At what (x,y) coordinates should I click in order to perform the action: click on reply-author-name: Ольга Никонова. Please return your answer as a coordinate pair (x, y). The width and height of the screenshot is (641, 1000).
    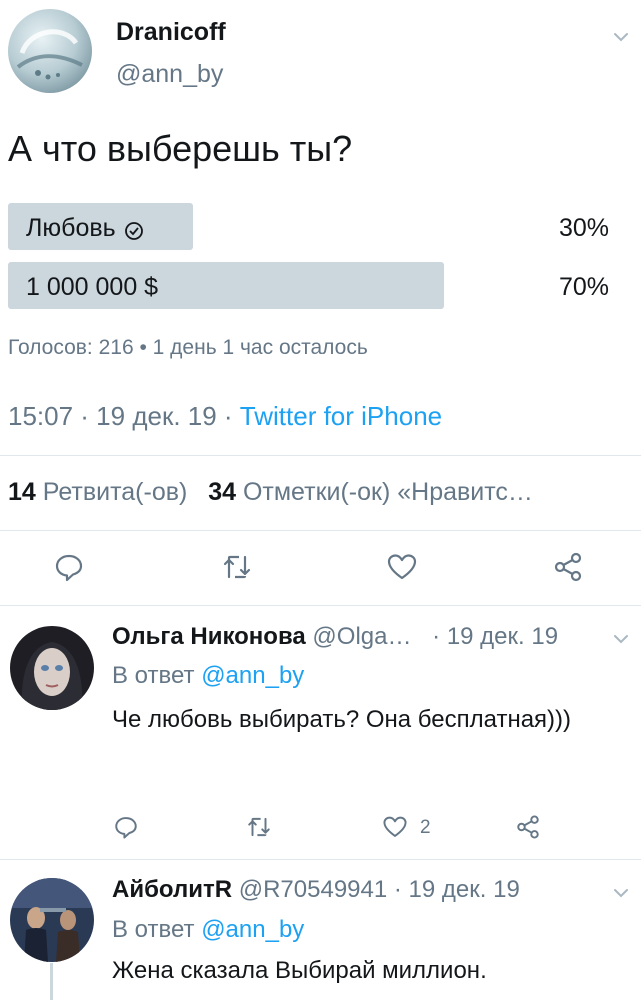
    Looking at the image, I should click on (209, 636).